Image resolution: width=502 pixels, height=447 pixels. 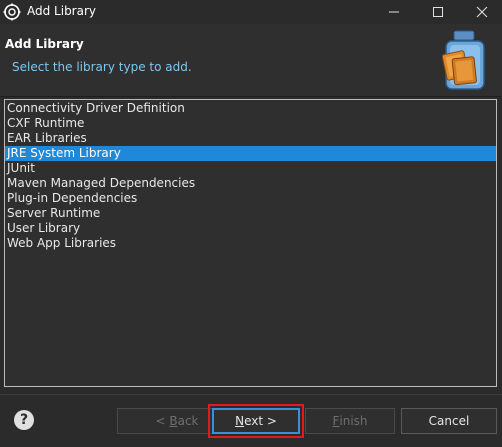 What do you see at coordinates (250, 153) in the screenshot?
I see `list-item: JRE System Library` at bounding box center [250, 153].